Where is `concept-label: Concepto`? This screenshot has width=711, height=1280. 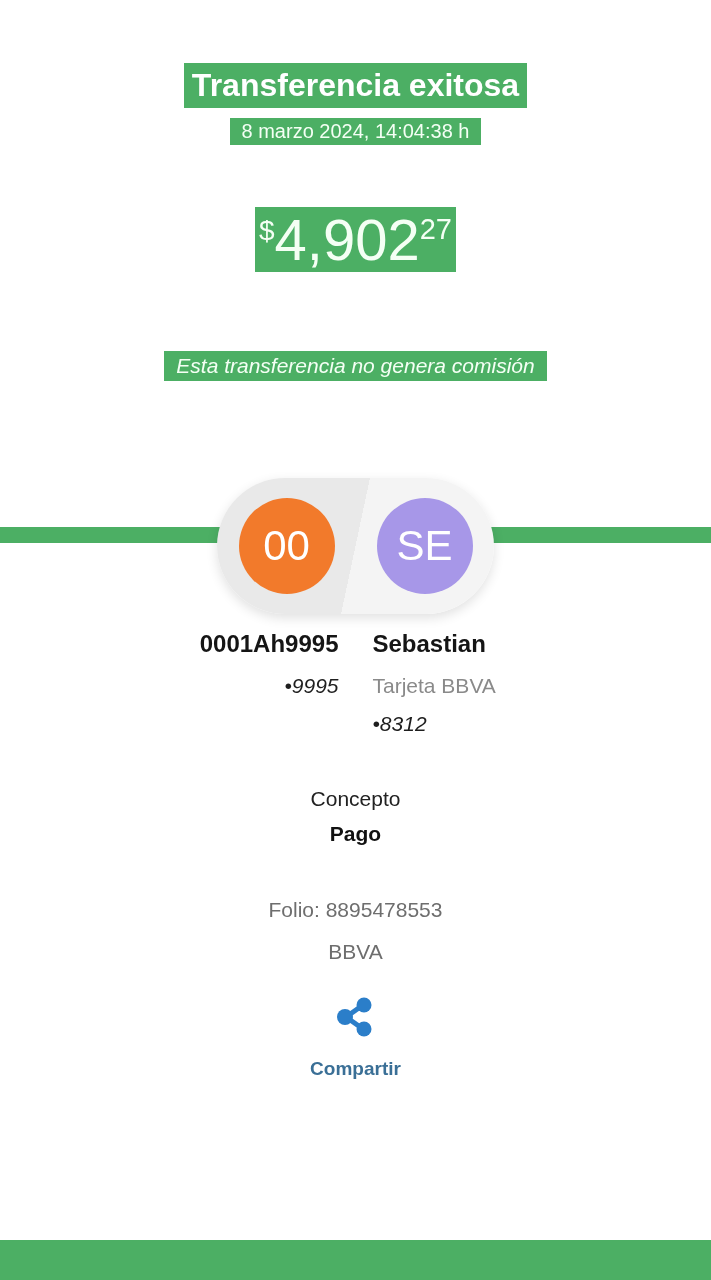 concept-label: Concepto is located at coordinates (355, 799).